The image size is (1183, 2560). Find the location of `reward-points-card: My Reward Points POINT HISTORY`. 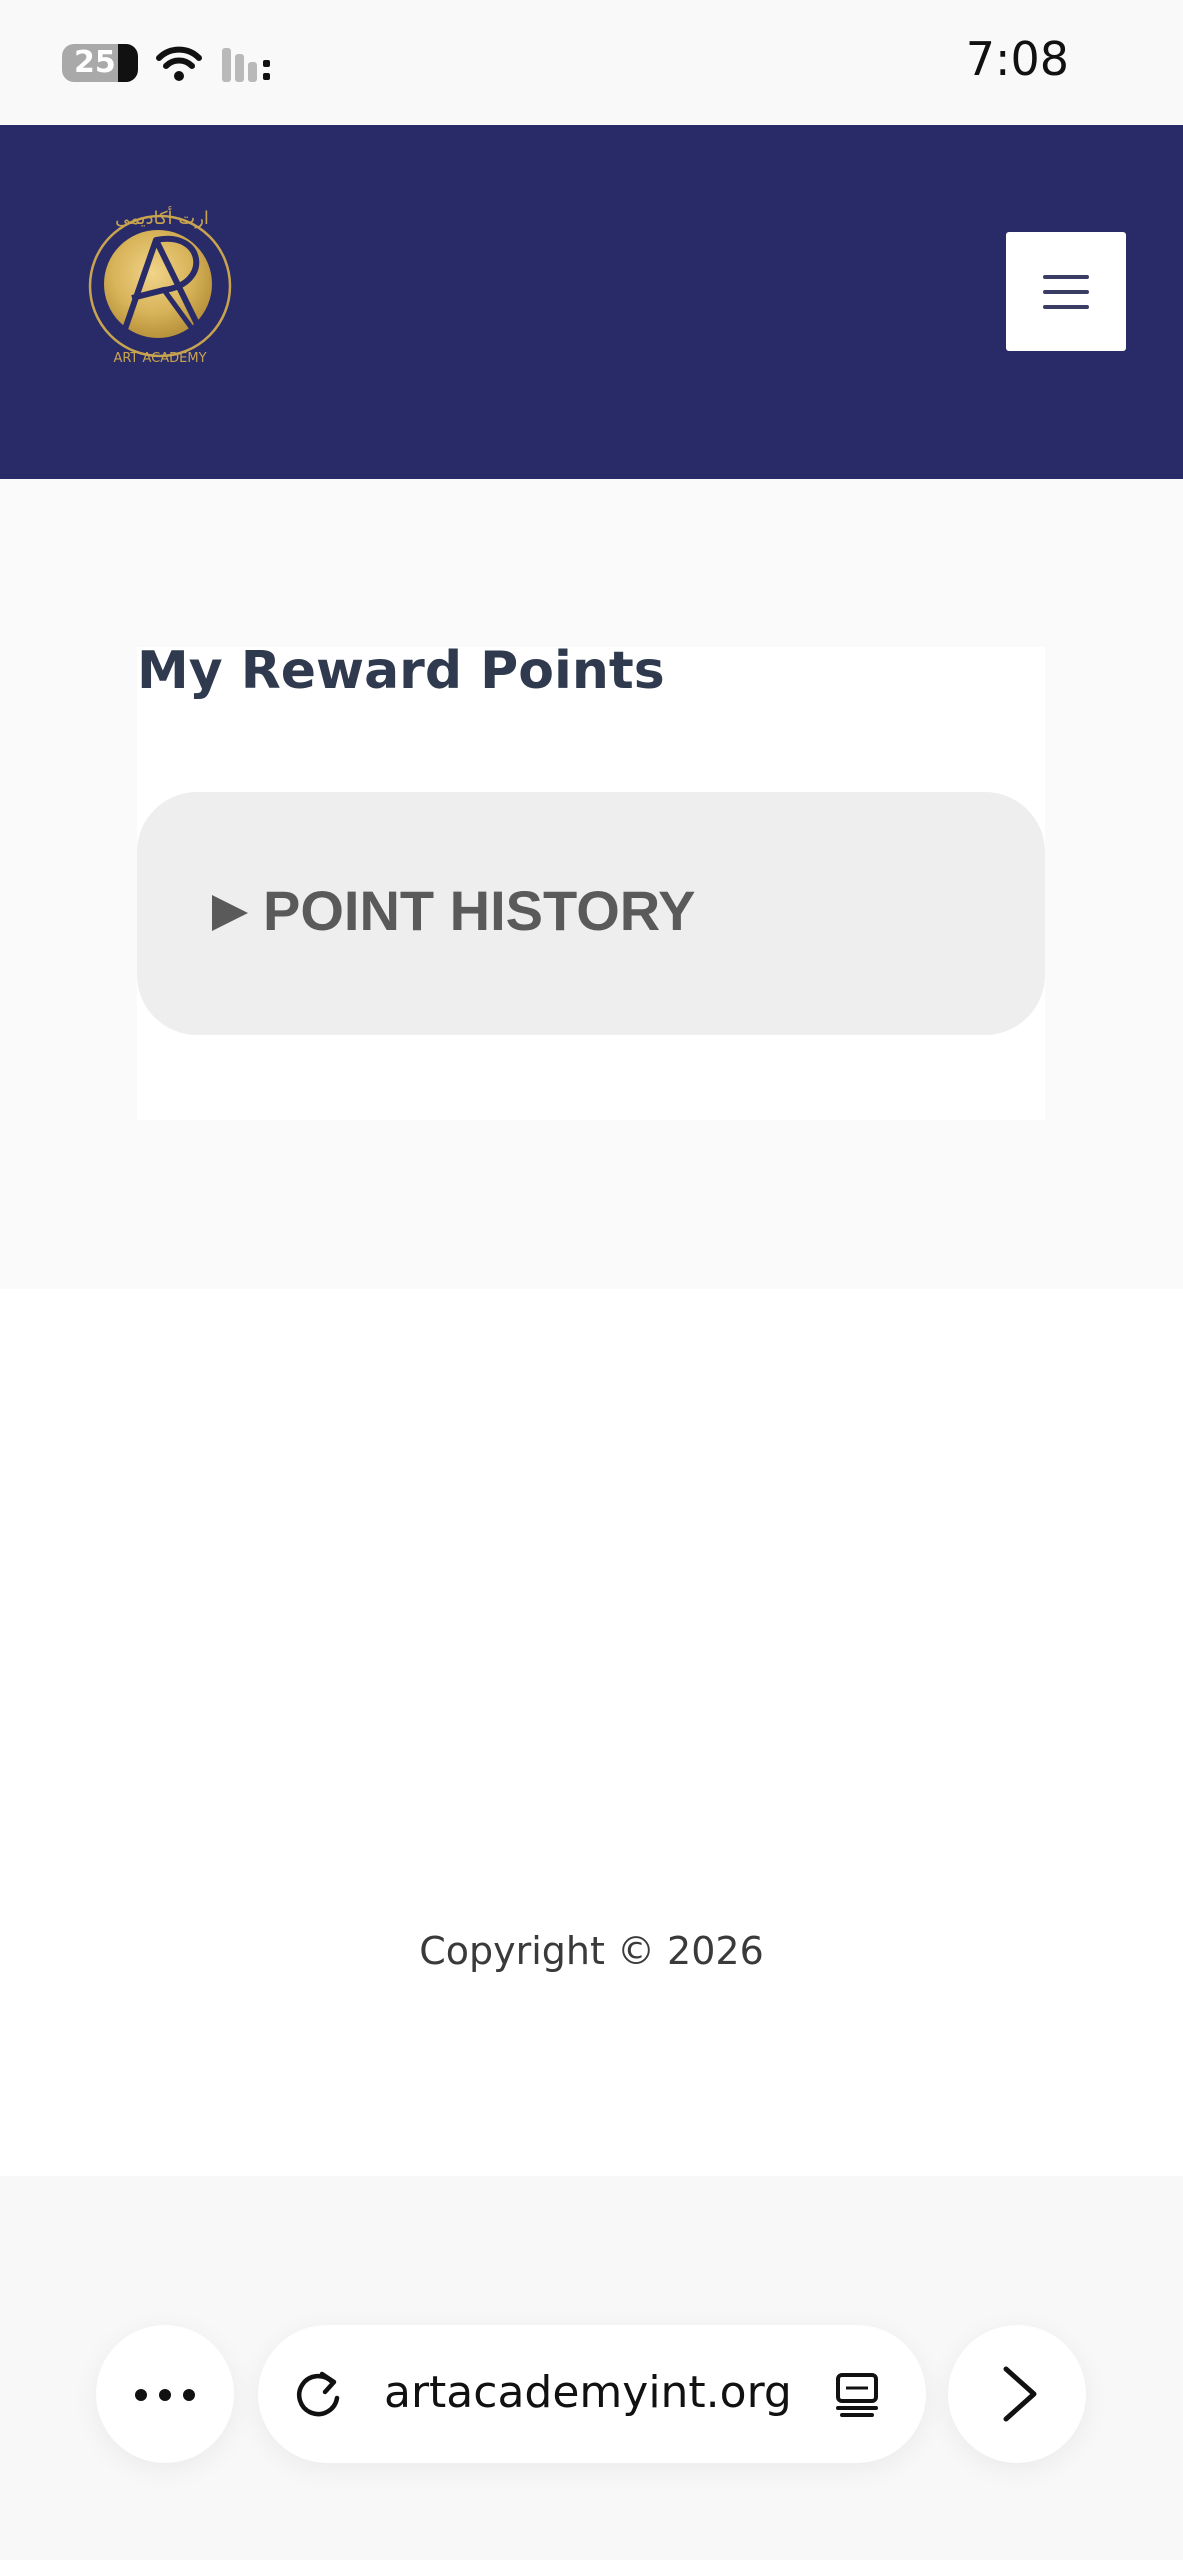

reward-points-card: My Reward Points POINT HISTORY is located at coordinates (591, 880).